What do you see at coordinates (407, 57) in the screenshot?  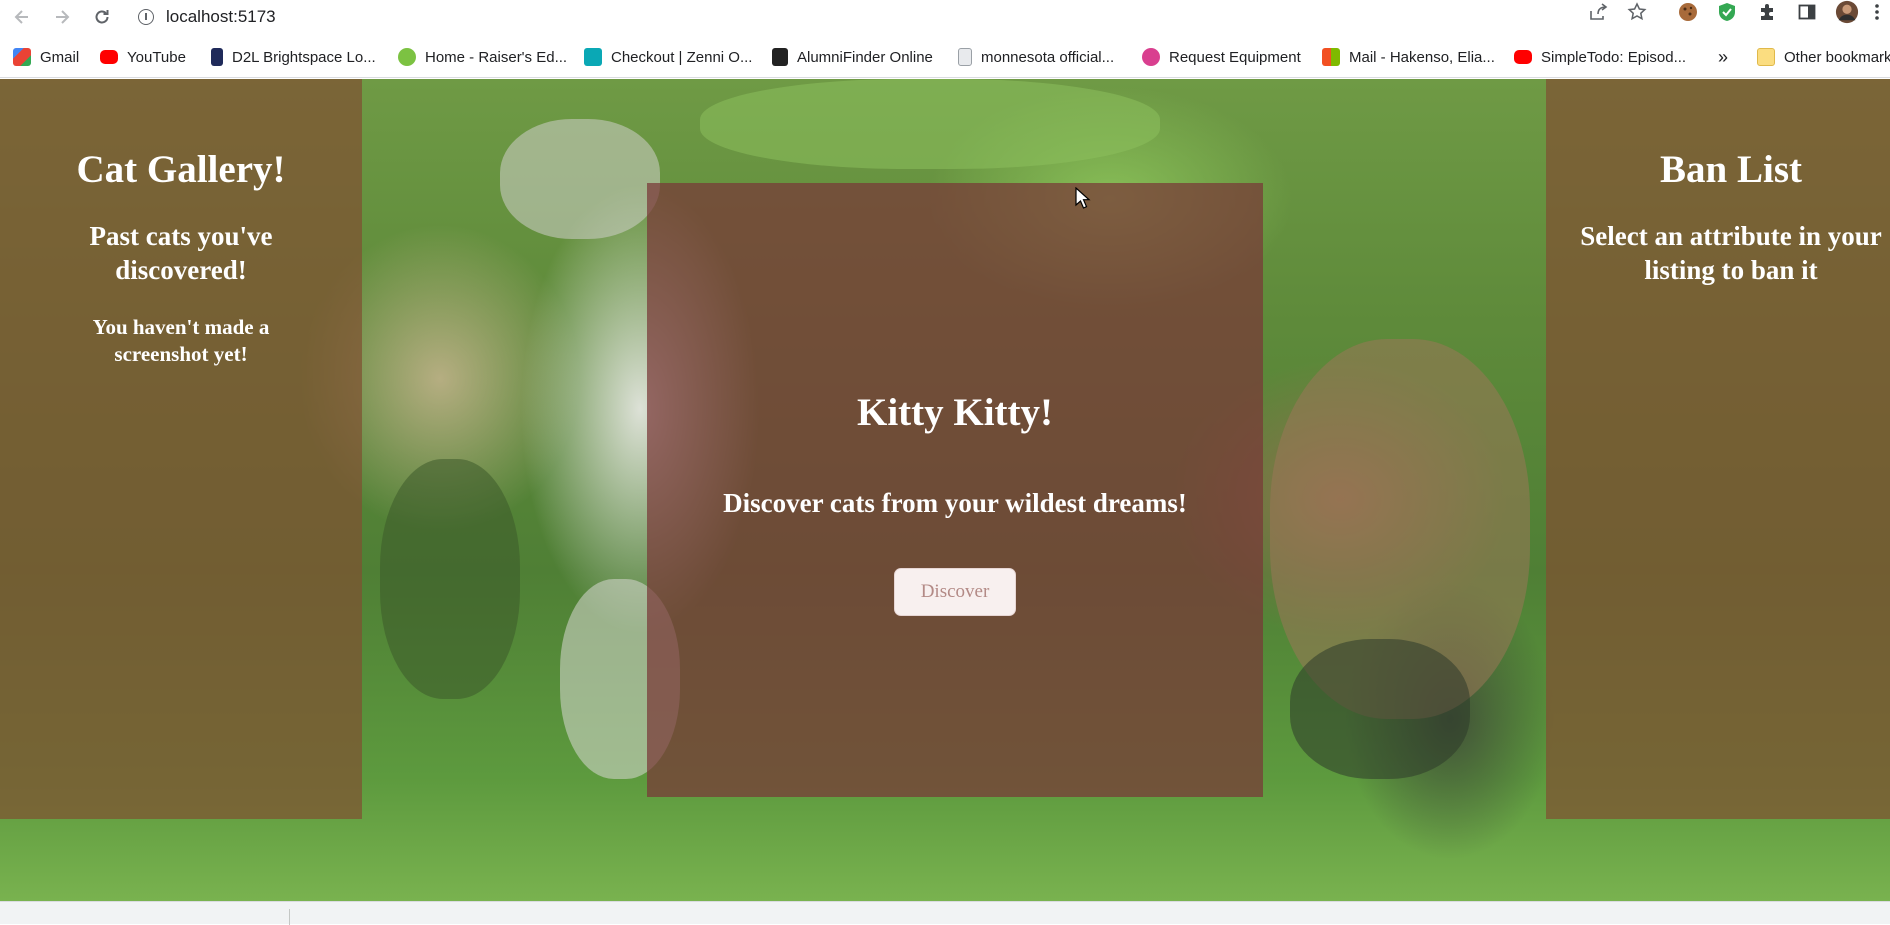 I see `raisers-edge-icon` at bounding box center [407, 57].